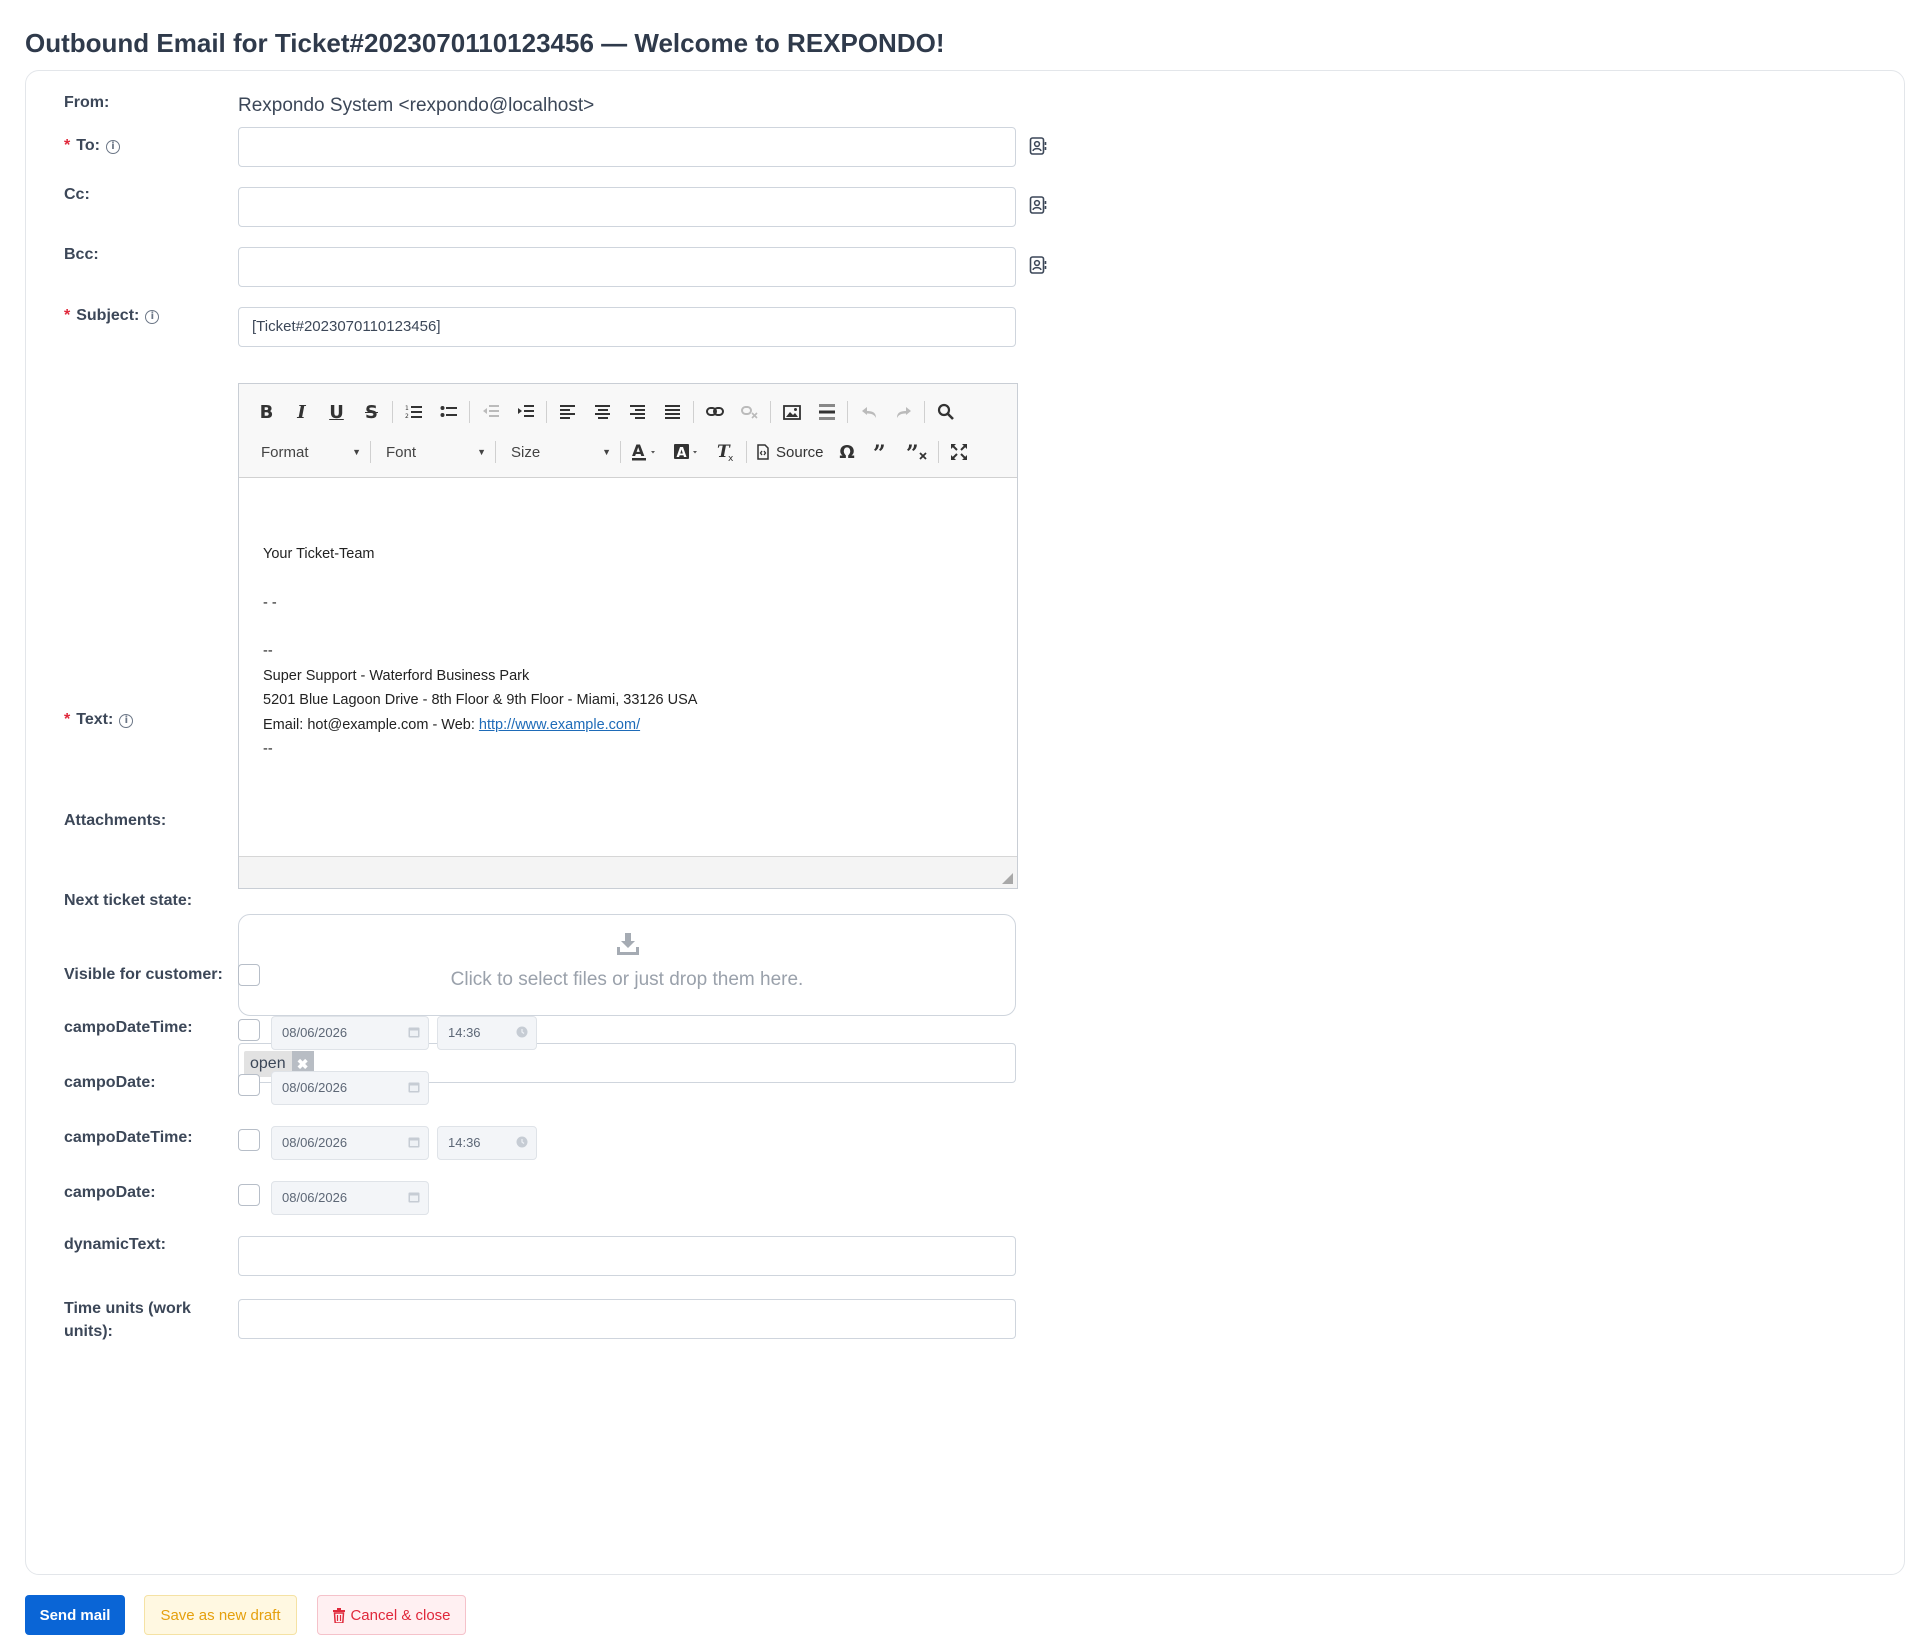 The image size is (1920, 1652). Describe the element at coordinates (791, 412) in the screenshot. I see `image-button` at that location.